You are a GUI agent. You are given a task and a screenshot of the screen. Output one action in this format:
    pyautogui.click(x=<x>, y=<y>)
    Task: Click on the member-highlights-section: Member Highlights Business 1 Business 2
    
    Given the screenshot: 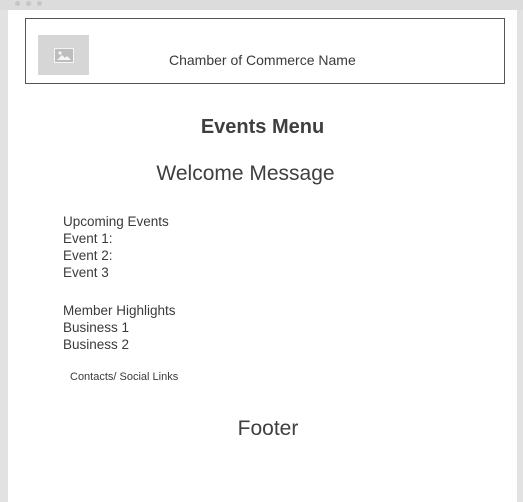 What is the action you would take?
    pyautogui.click(x=119, y=327)
    